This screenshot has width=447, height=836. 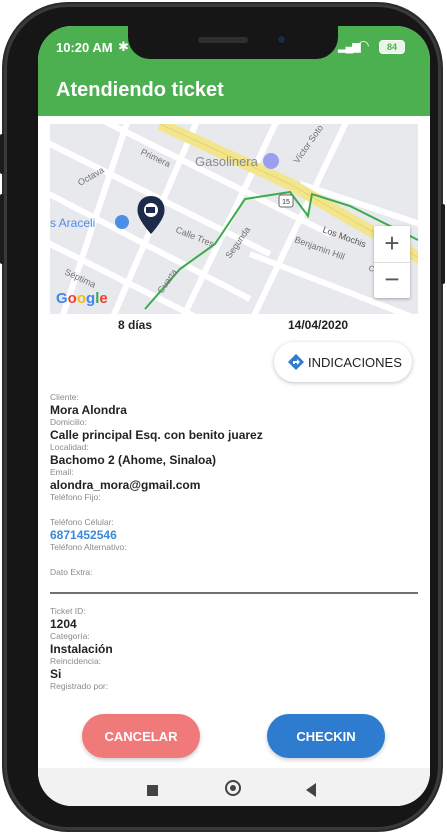 I want to click on section-divider, so click(x=234, y=593).